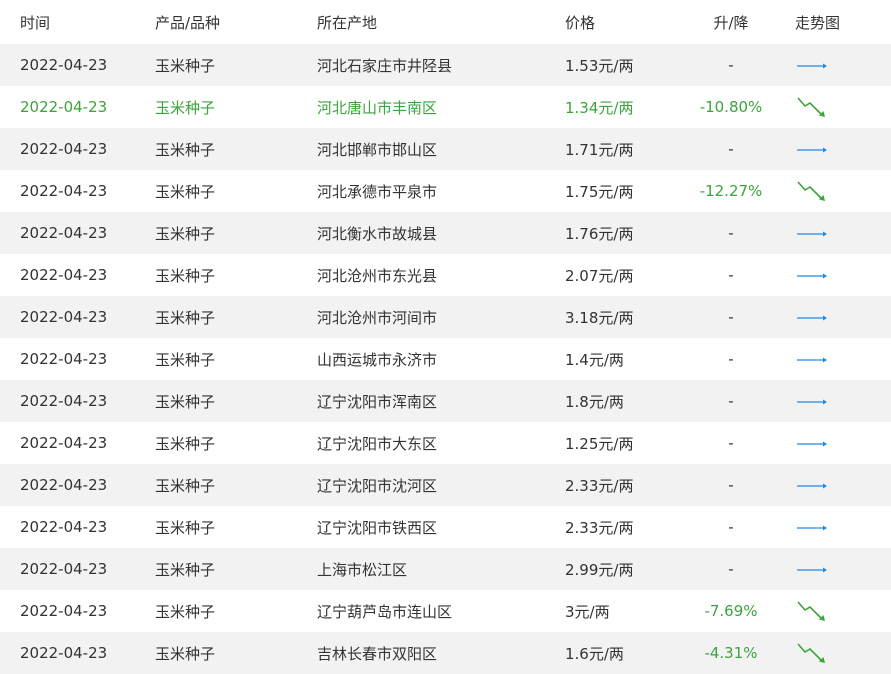  What do you see at coordinates (445, 443) in the screenshot?
I see `table-row: 2022-04-23 玉米种子 辽宁沈阳市大东区 1.25元/两 -` at bounding box center [445, 443].